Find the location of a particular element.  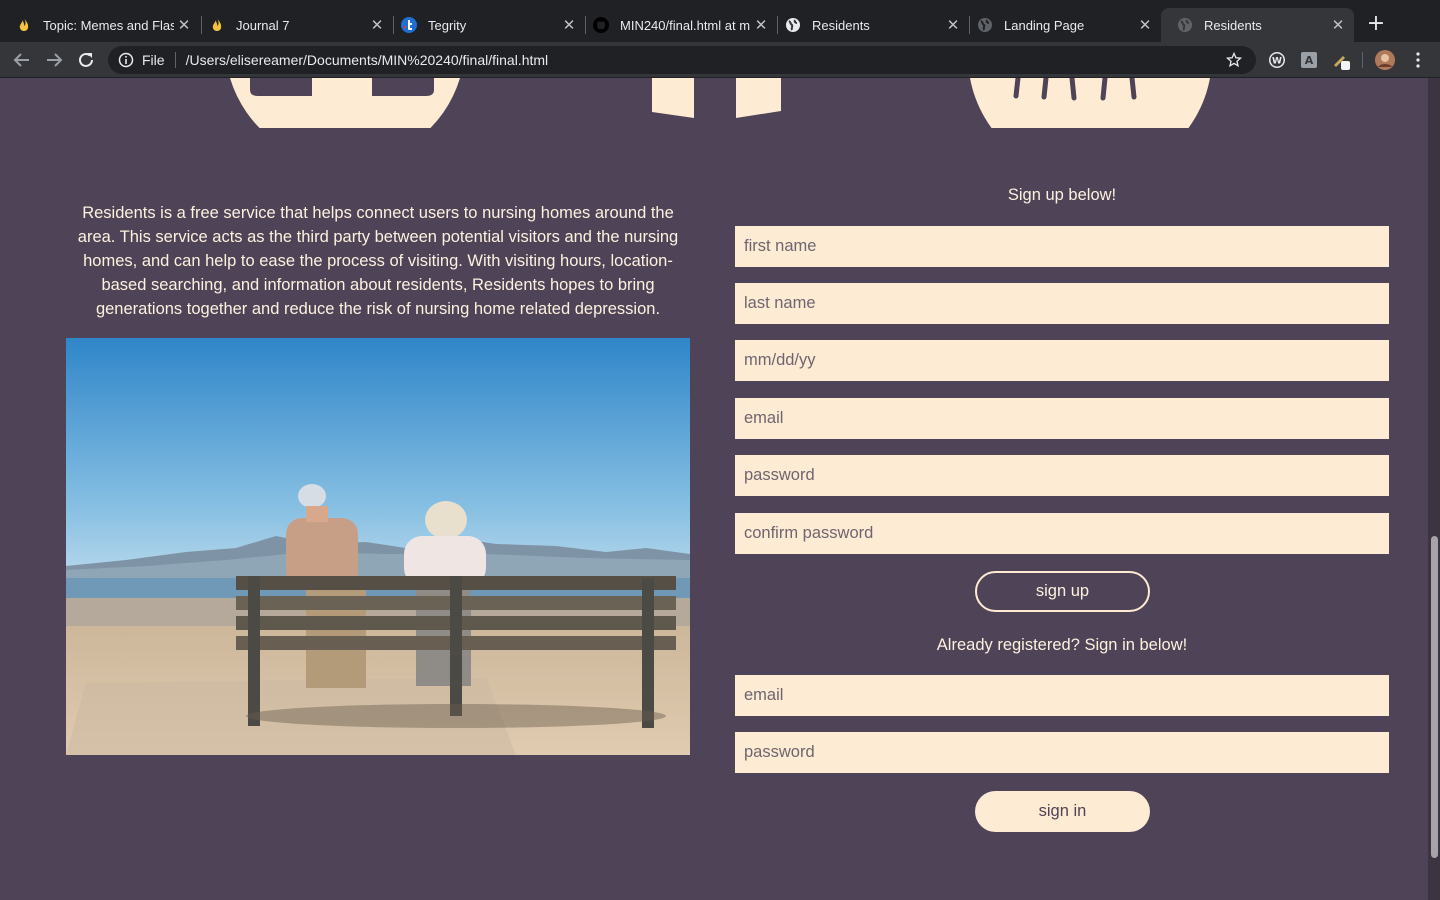

tab-residents: Residents ✕ is located at coordinates (869, 25).